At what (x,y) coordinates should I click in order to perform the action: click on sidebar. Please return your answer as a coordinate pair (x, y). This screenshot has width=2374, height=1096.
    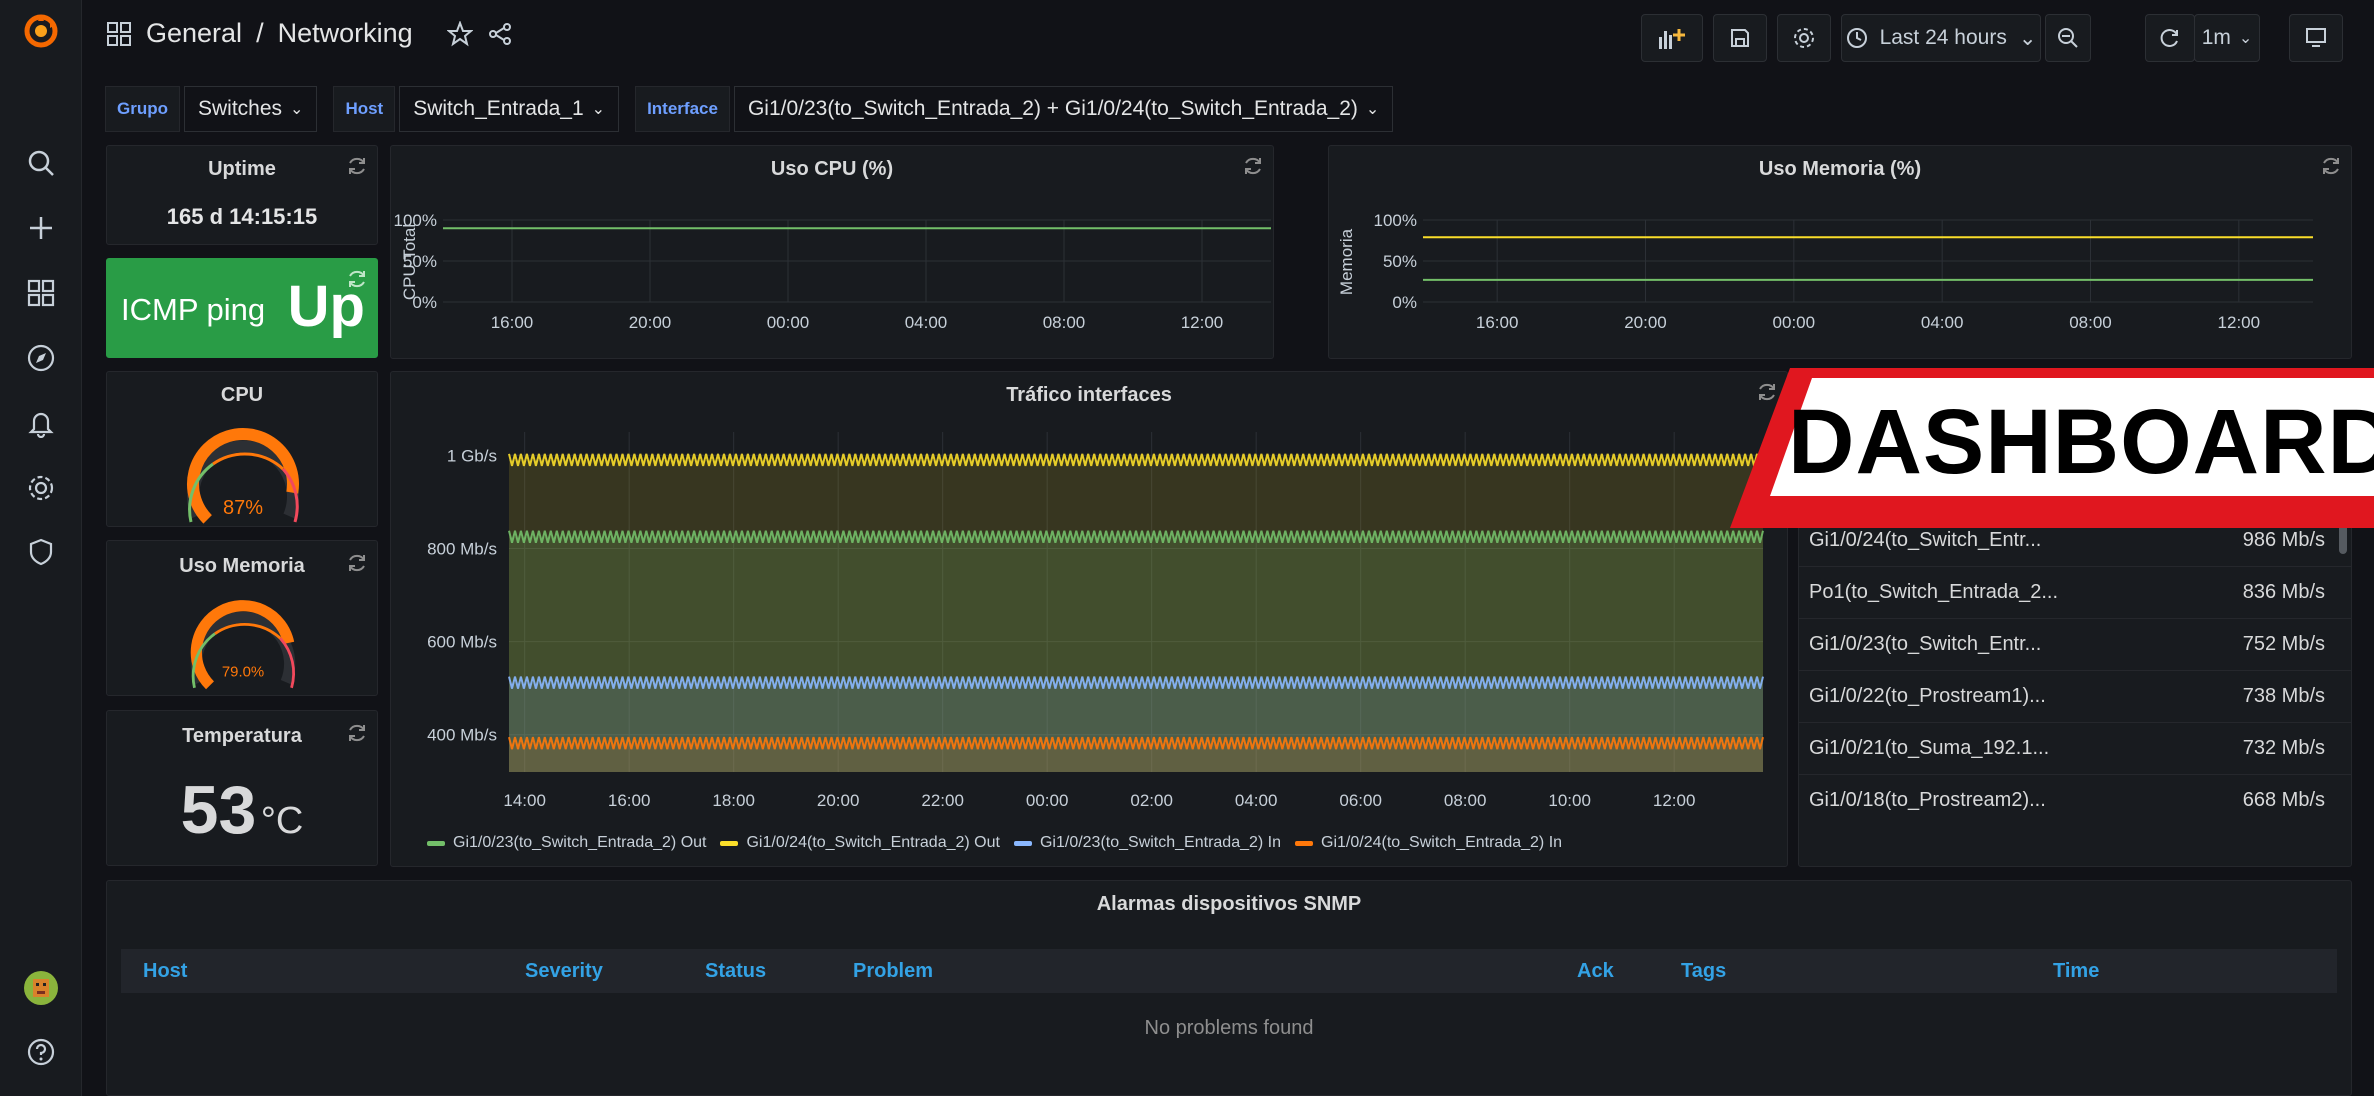
    Looking at the image, I should click on (41, 548).